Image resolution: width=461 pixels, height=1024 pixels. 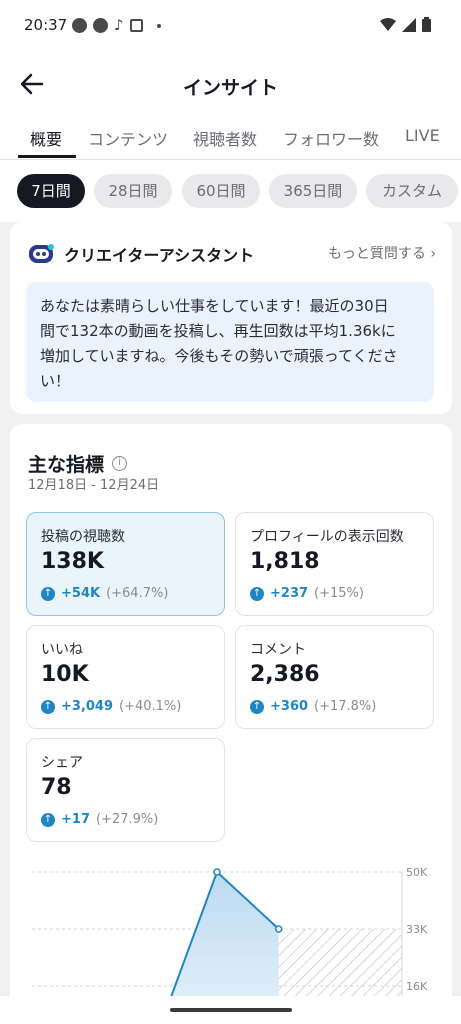 What do you see at coordinates (186, 937) in the screenshot?
I see `views-area` at bounding box center [186, 937].